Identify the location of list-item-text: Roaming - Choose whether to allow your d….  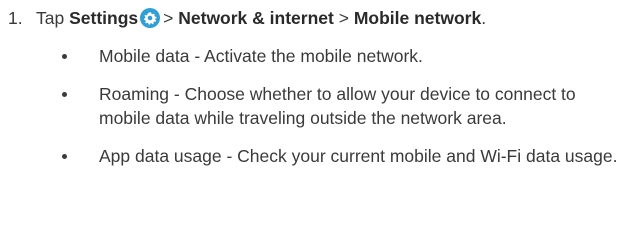
(337, 106).